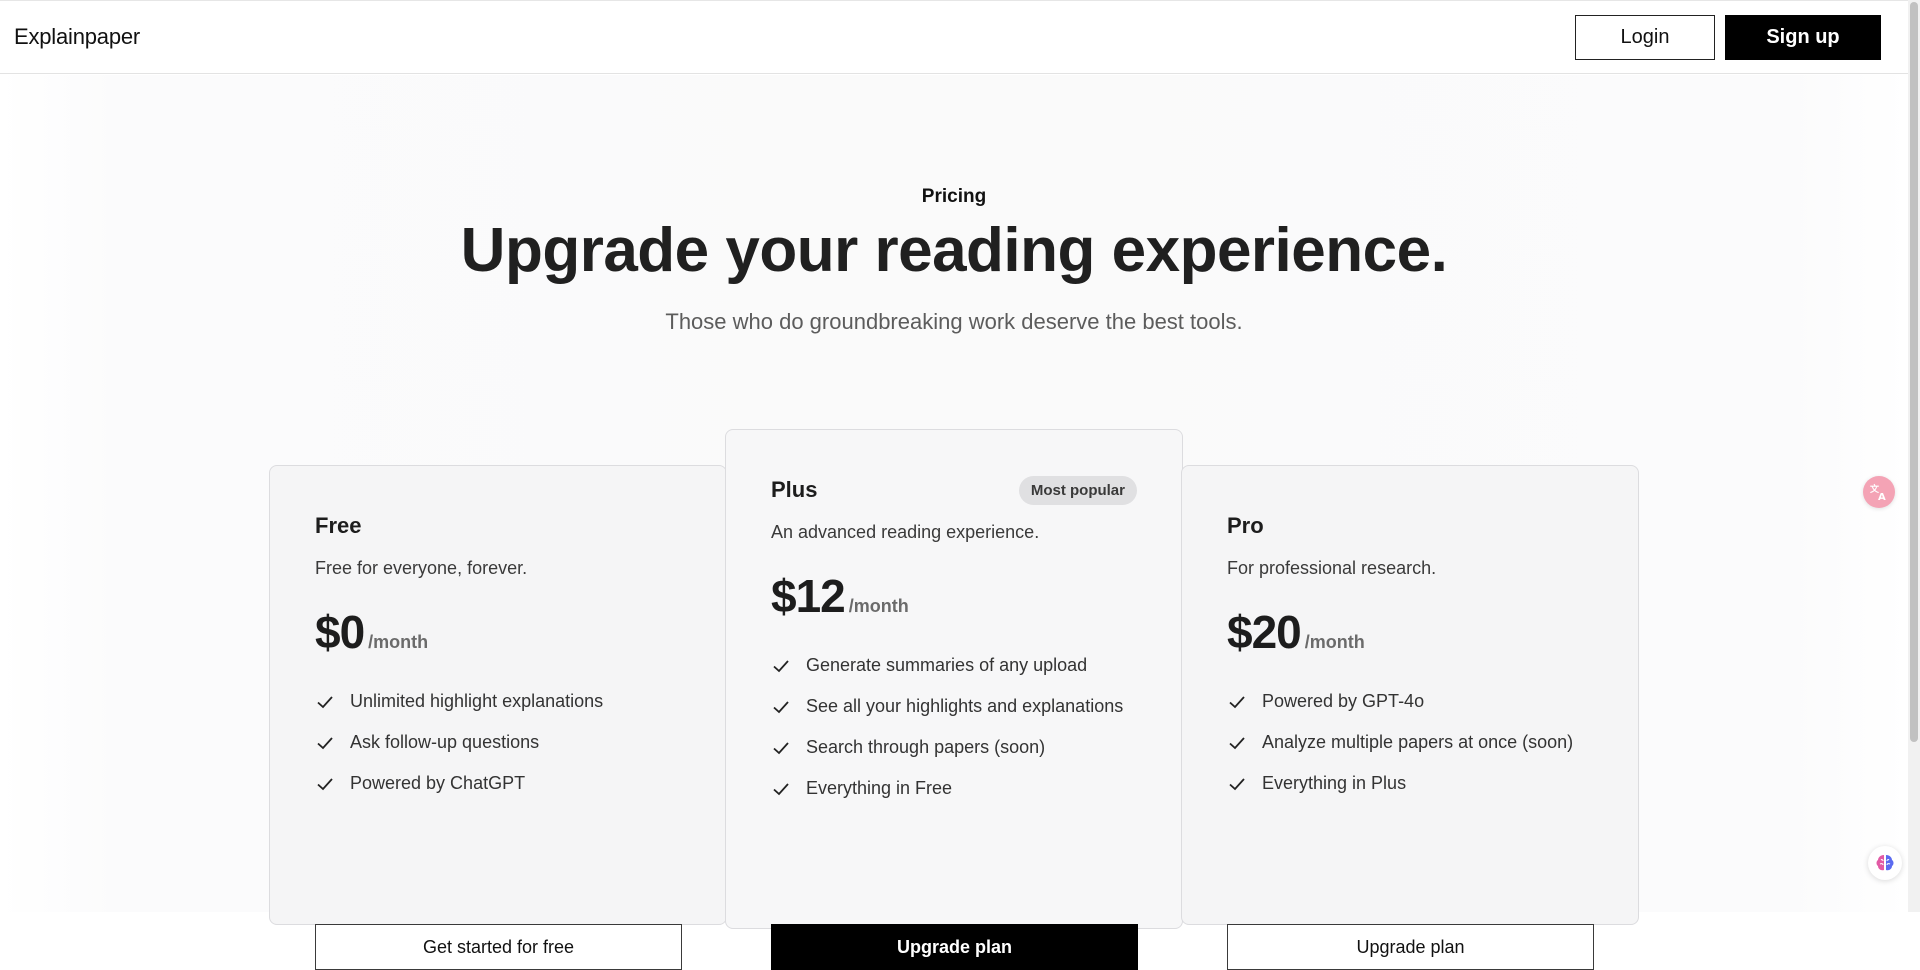  Describe the element at coordinates (1645, 37) in the screenshot. I see `login-button: Login` at that location.